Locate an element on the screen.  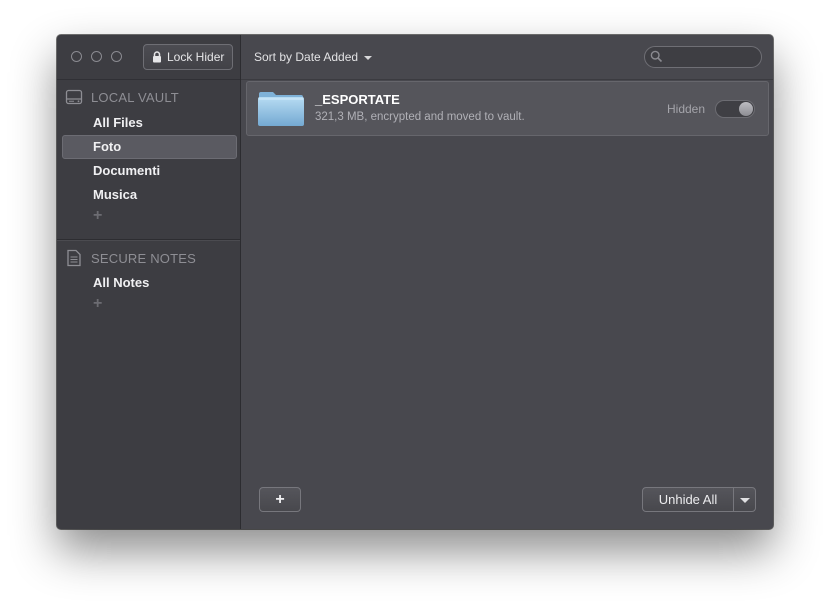
hidden-status-label: Hidden is located at coordinates (686, 109).